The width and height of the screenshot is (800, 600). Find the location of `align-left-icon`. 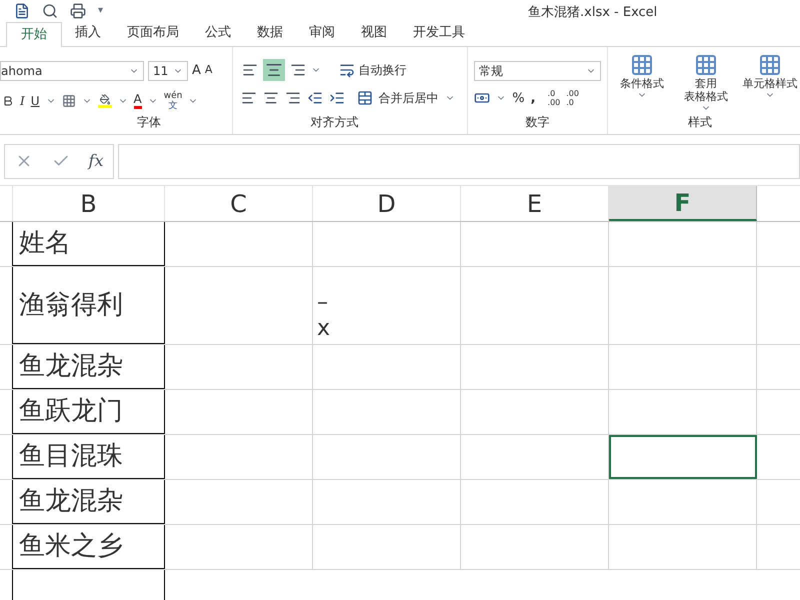

align-left-icon is located at coordinates (248, 98).